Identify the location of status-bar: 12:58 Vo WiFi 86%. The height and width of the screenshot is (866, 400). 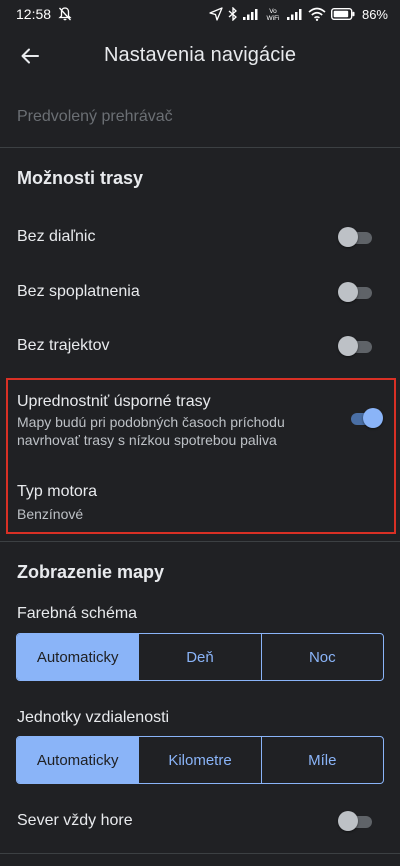
(200, 14).